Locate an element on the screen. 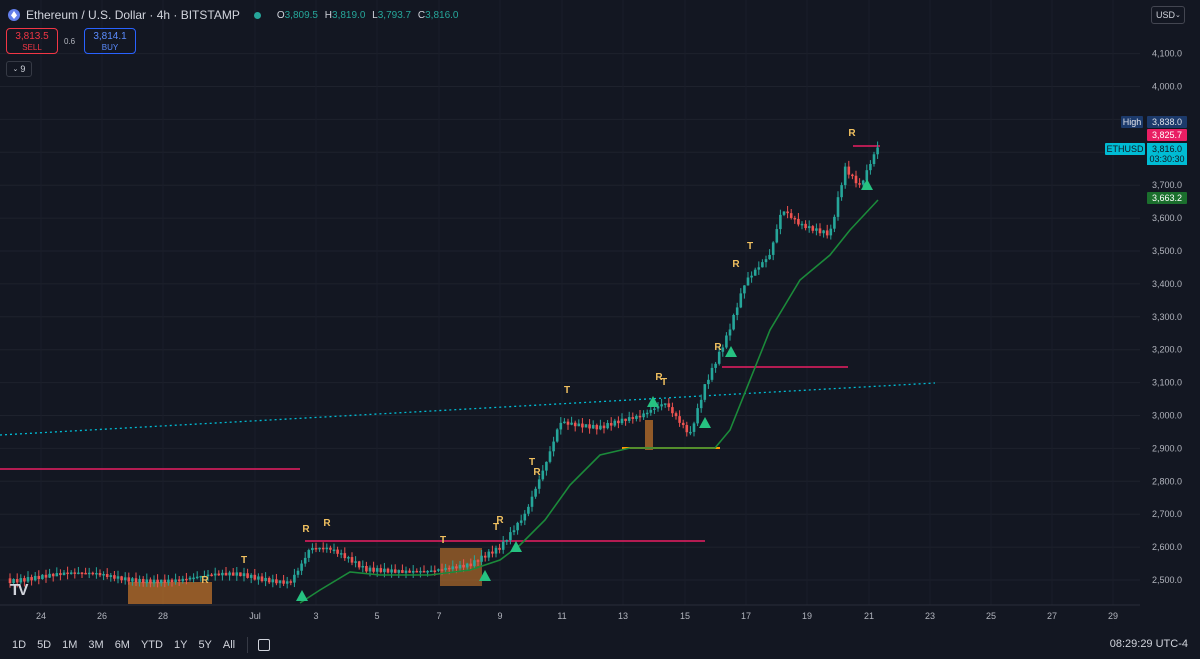  time-tick-label: 29 is located at coordinates (1113, 616).